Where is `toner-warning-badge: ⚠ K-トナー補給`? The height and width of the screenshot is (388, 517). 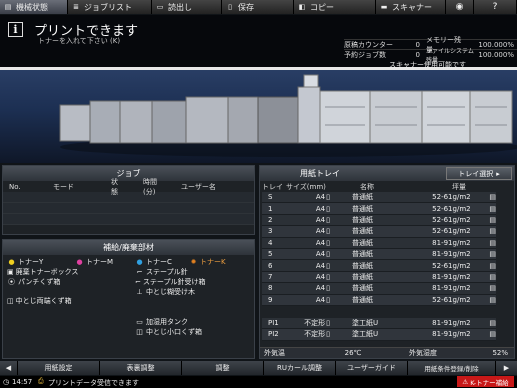 toner-warning-badge: ⚠ K-トナー補給 is located at coordinates (485, 381).